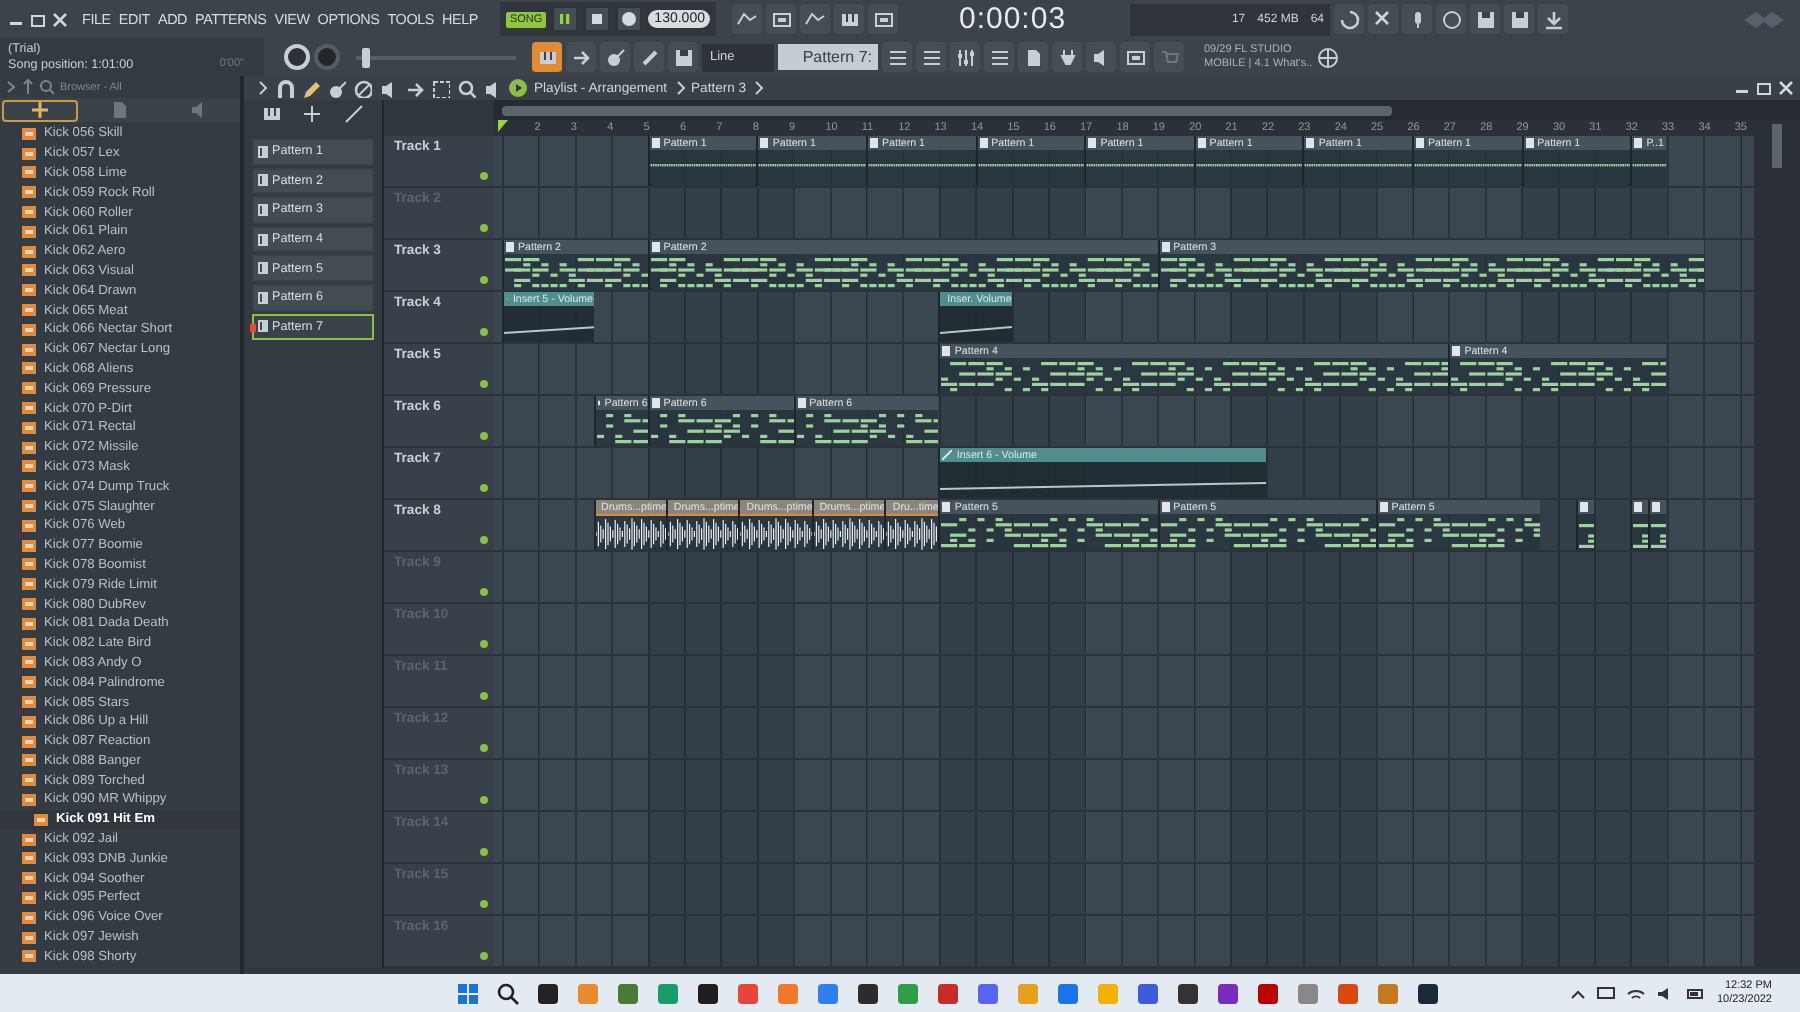 The image size is (1800, 1012). I want to click on vertical-scrollbar, so click(1777, 544).